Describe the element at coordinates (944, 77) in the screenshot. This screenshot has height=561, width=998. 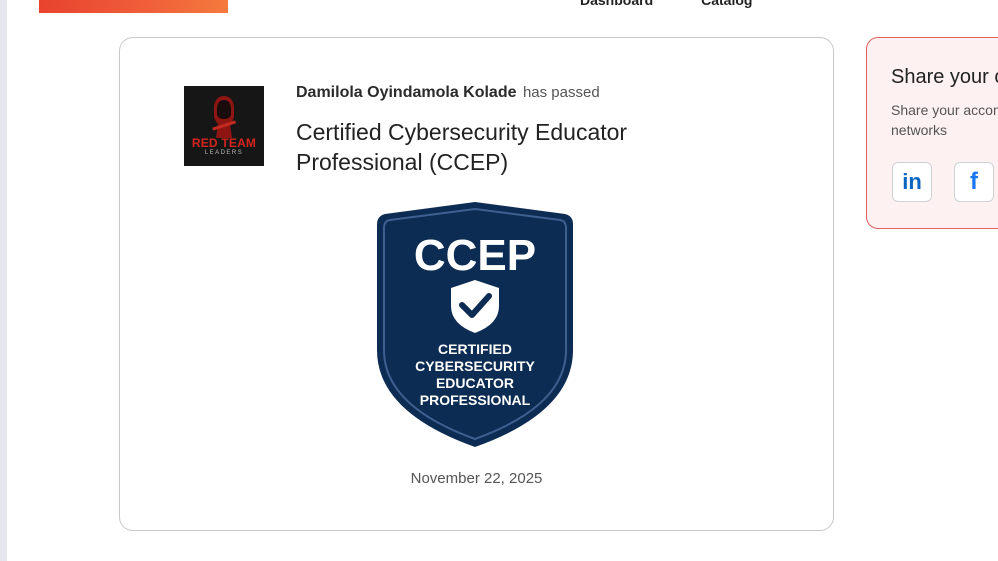
I see `share-title: Share your c` at that location.